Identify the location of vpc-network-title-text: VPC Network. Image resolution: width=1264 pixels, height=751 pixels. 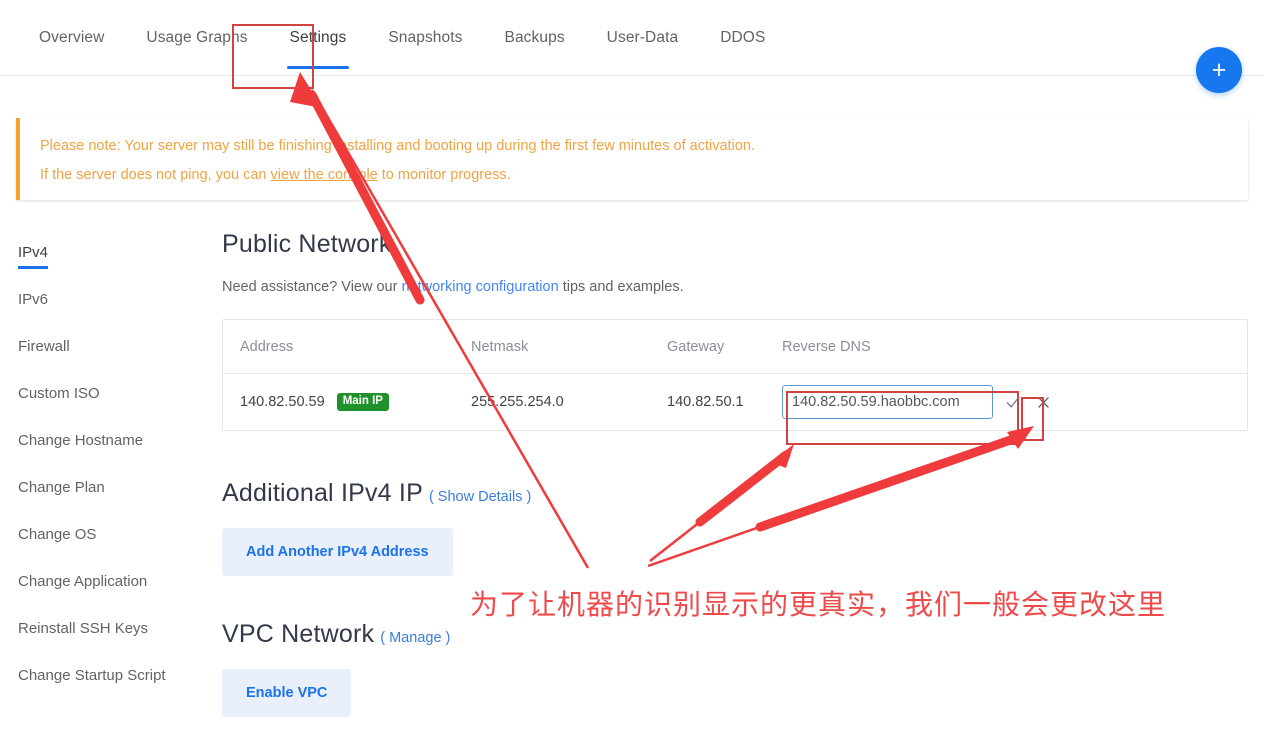
(298, 634).